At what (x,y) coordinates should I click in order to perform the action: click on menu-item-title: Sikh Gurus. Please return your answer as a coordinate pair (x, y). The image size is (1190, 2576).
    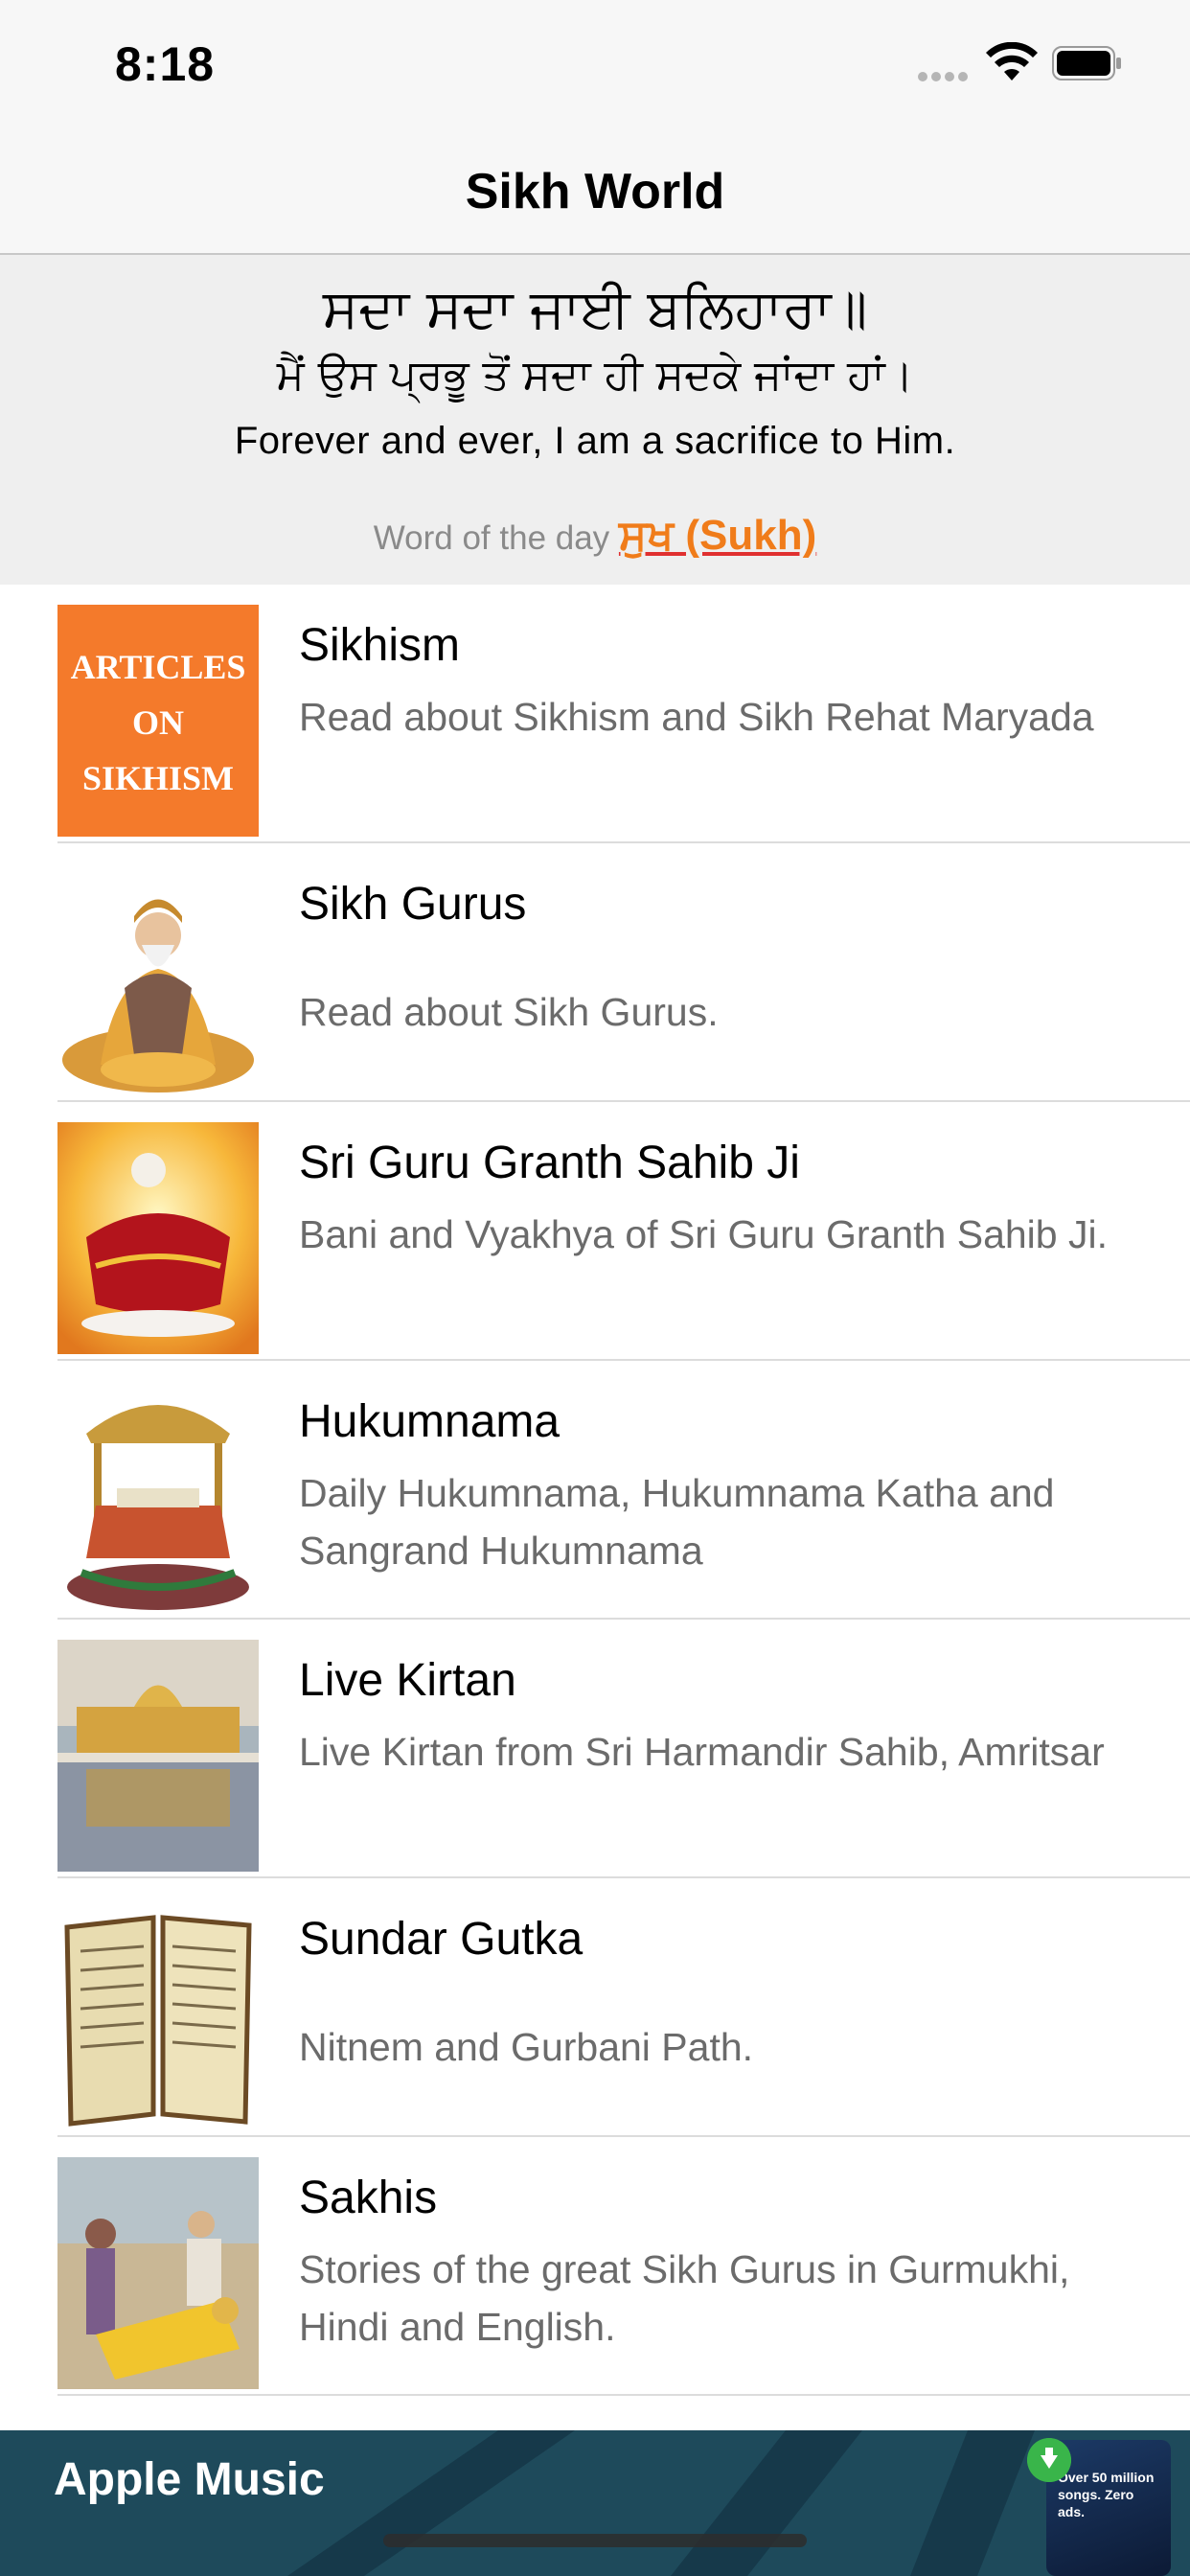
    Looking at the image, I should click on (413, 904).